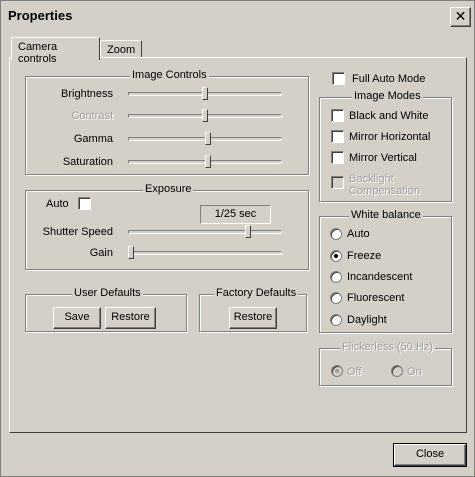  Describe the element at coordinates (337, 136) in the screenshot. I see `mirror-horizontal-checkbox` at that location.